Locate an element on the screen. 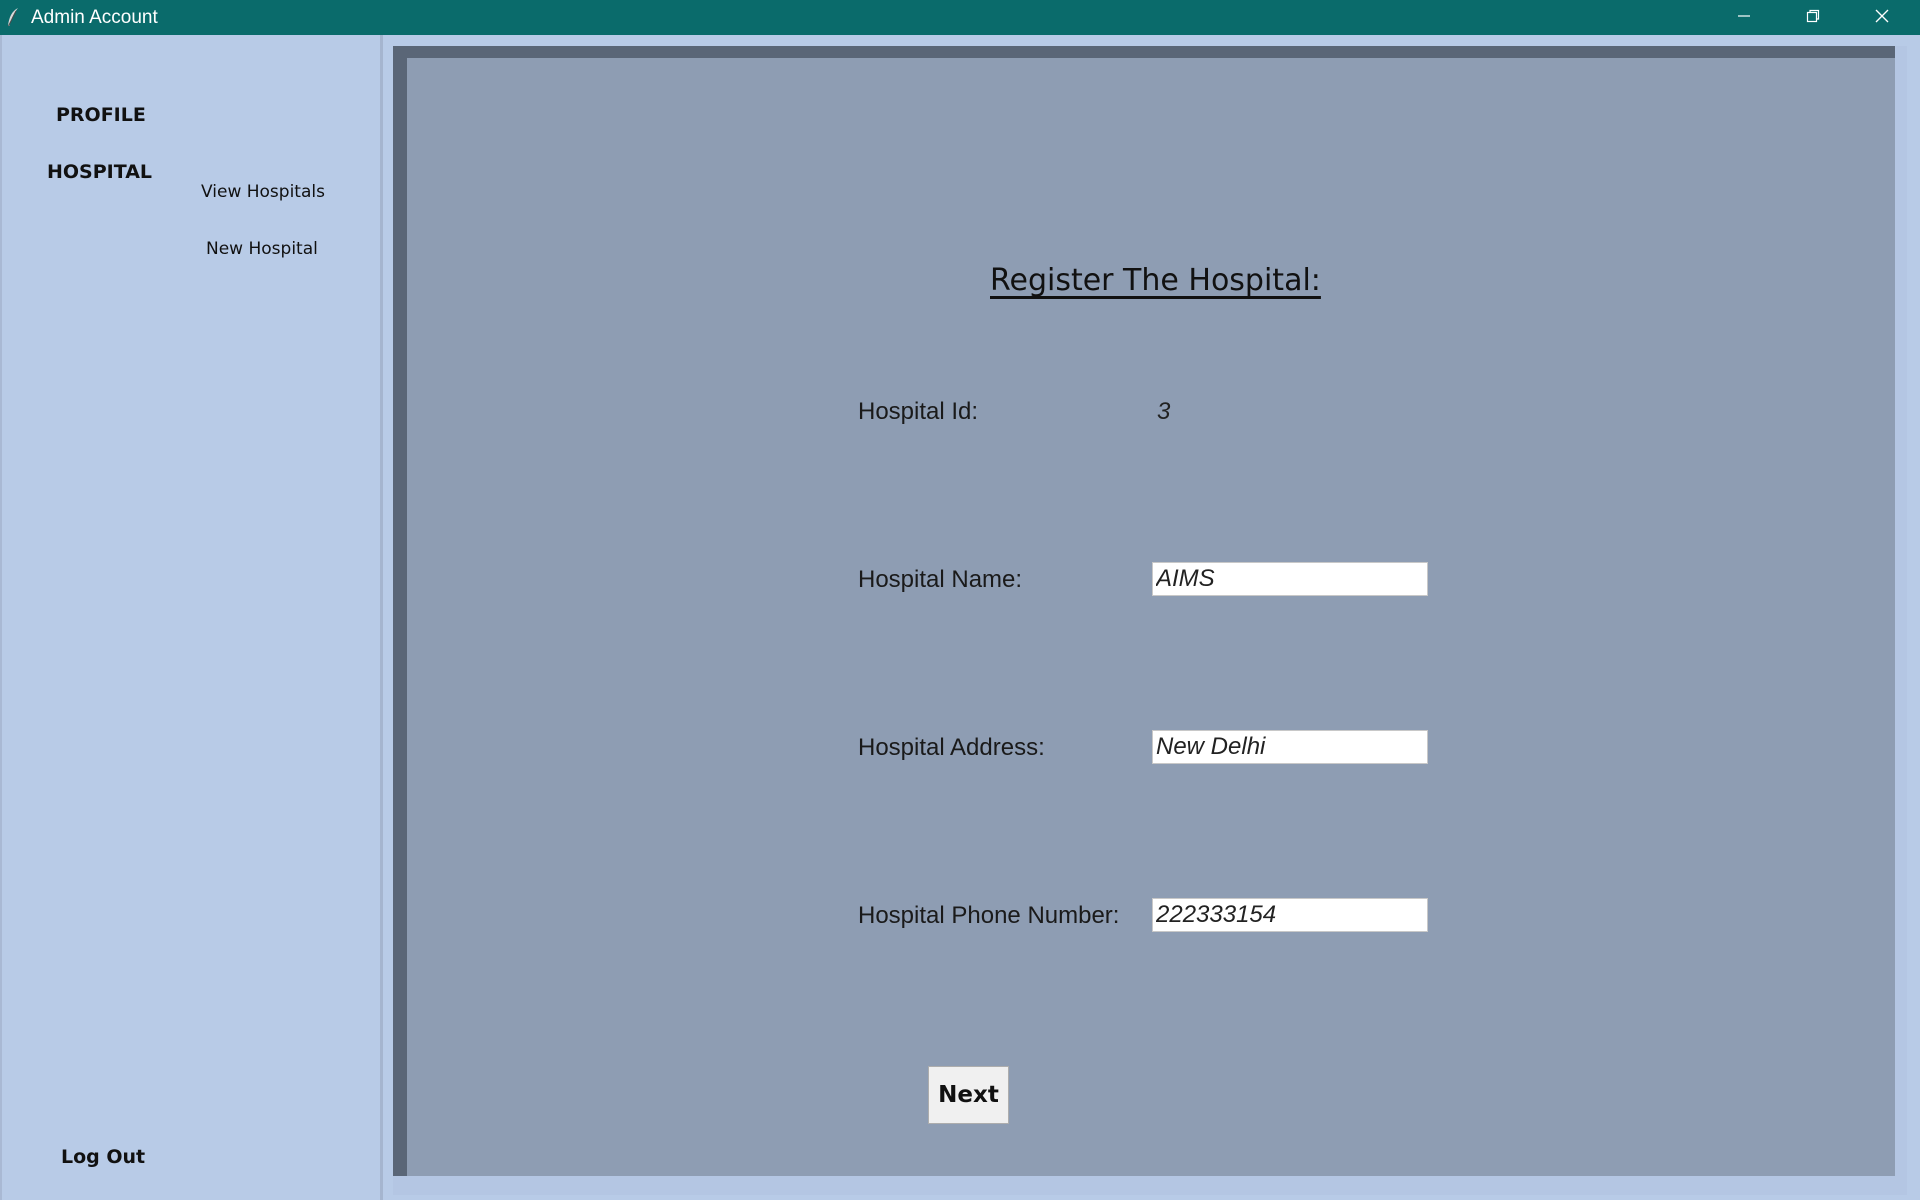 The width and height of the screenshot is (1920, 1200). next-button: Next is located at coordinates (968, 1095).